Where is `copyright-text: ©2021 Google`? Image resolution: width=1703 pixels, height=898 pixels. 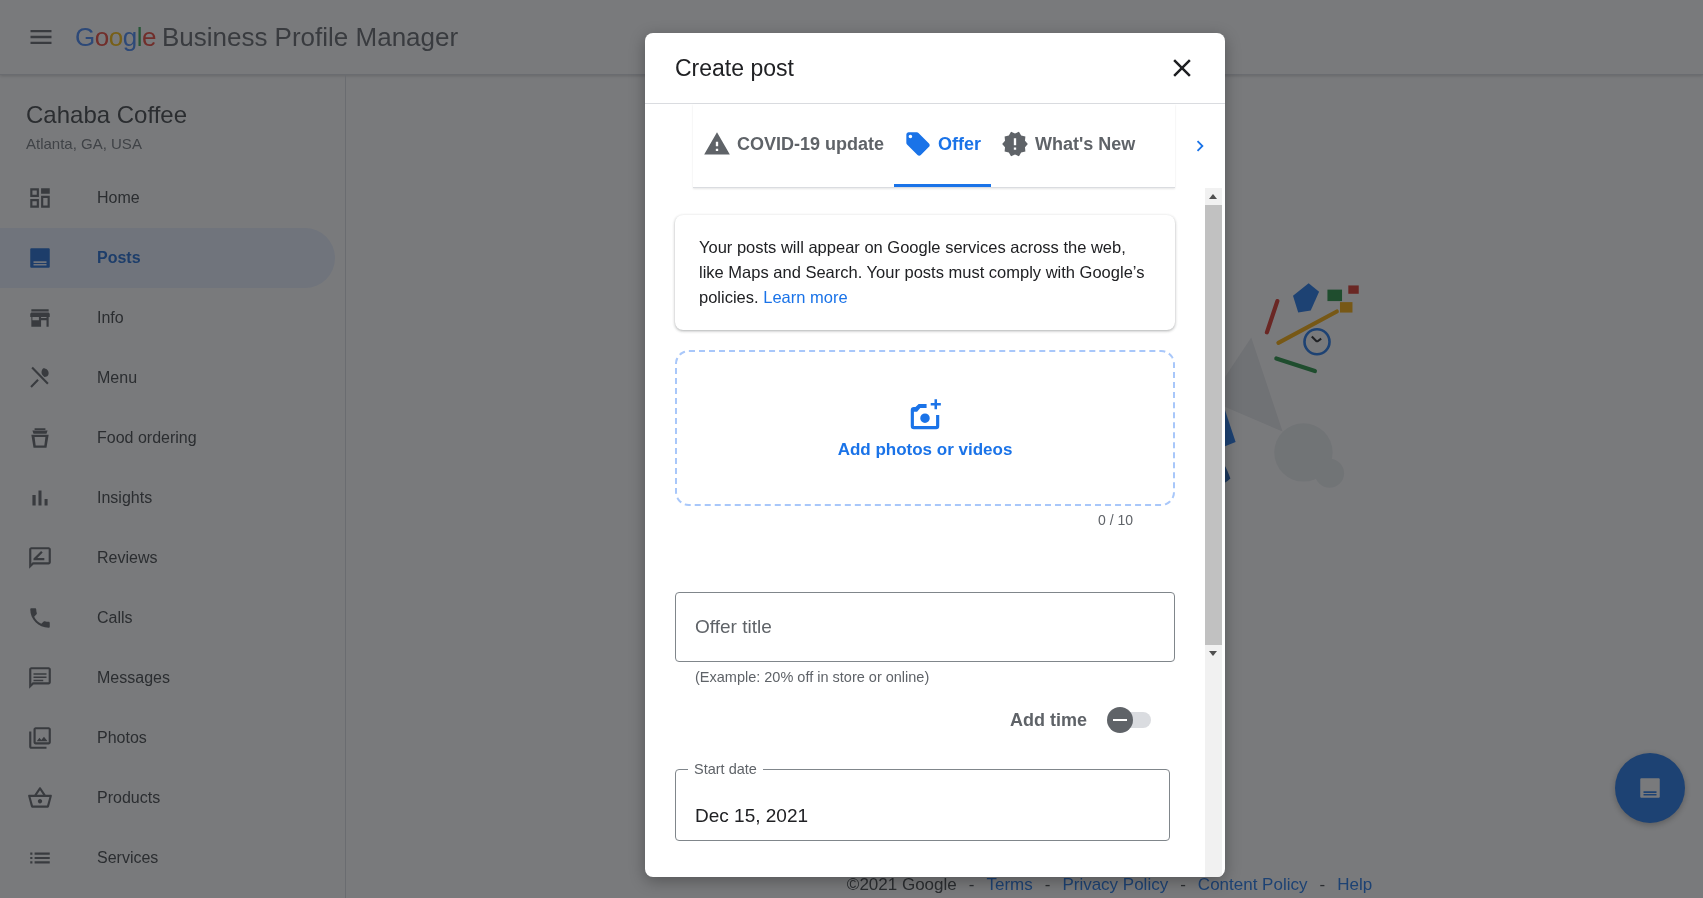
copyright-text: ©2021 Google is located at coordinates (901, 885).